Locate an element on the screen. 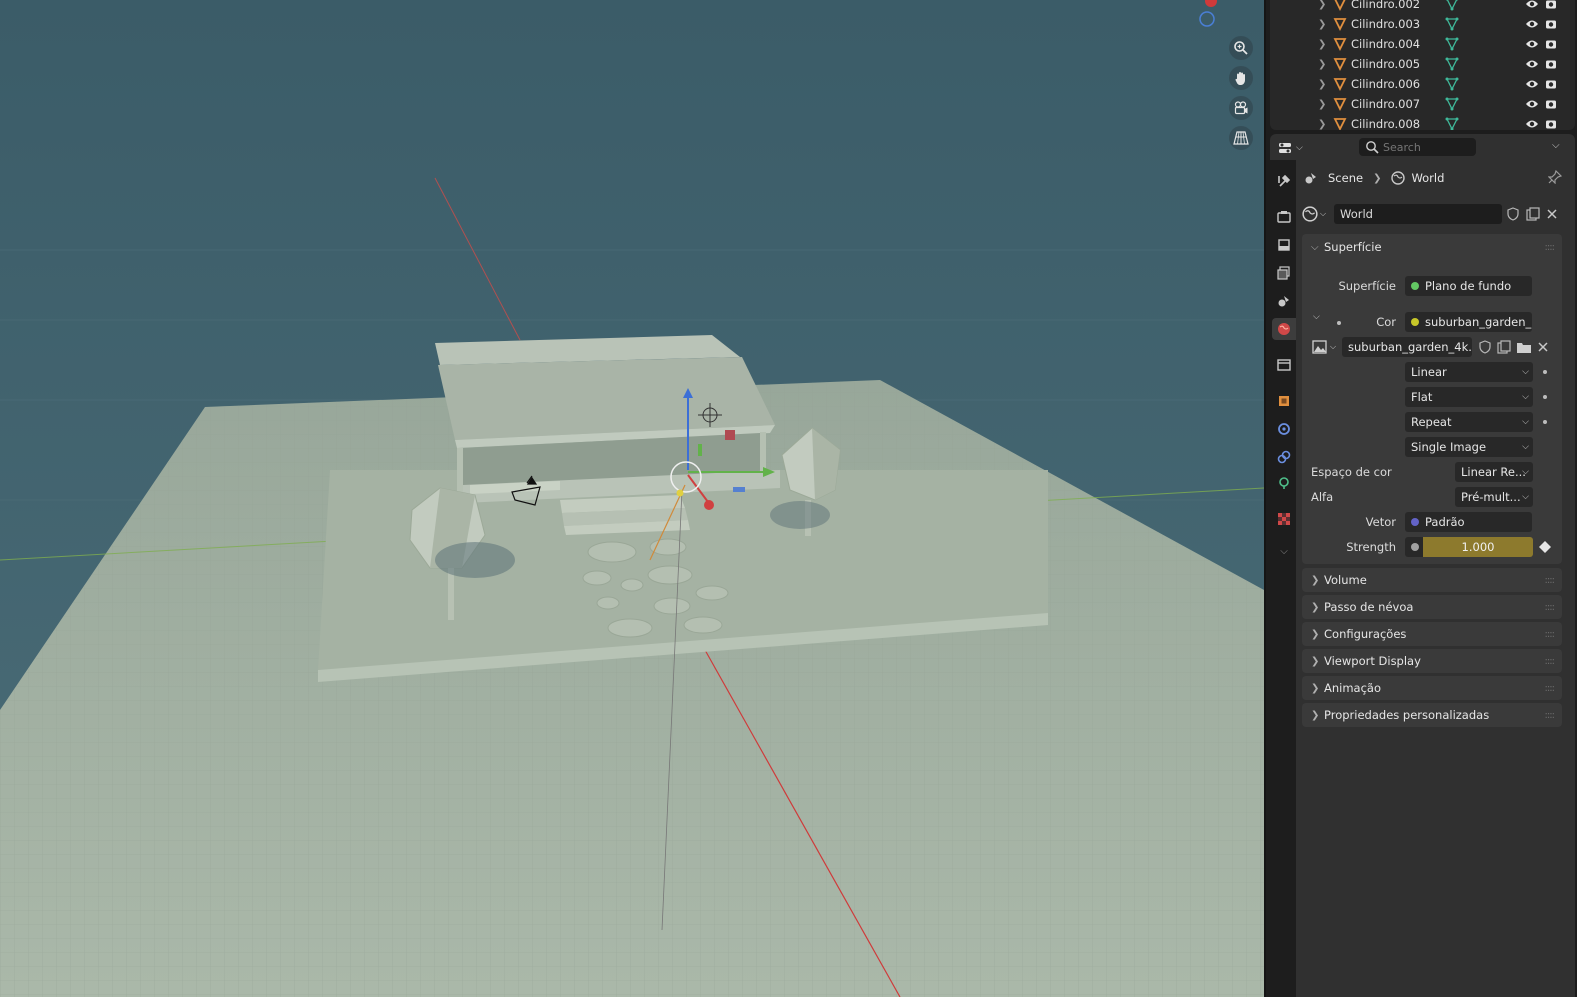  surface-shader-field: Plano de fundo is located at coordinates (1468, 286).